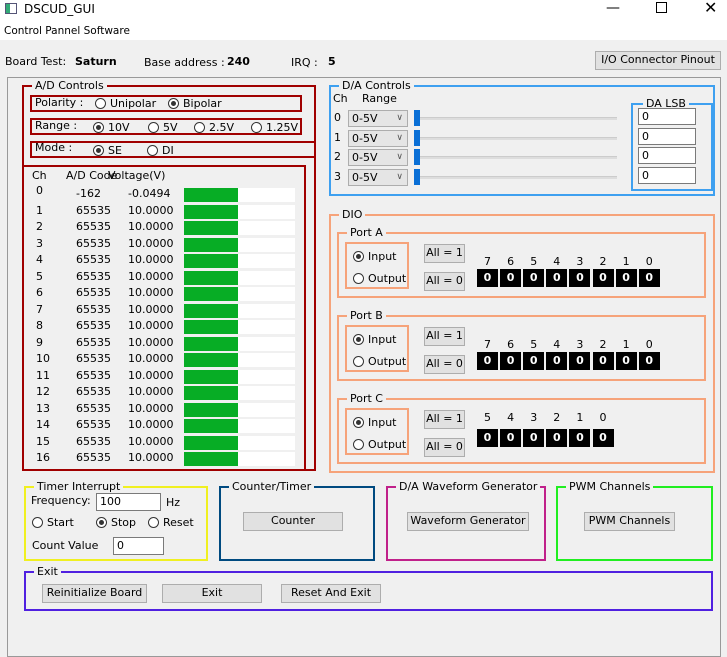 Image resolution: width=727 pixels, height=657 pixels. I want to click on range-5v-radio: 5V, so click(163, 127).